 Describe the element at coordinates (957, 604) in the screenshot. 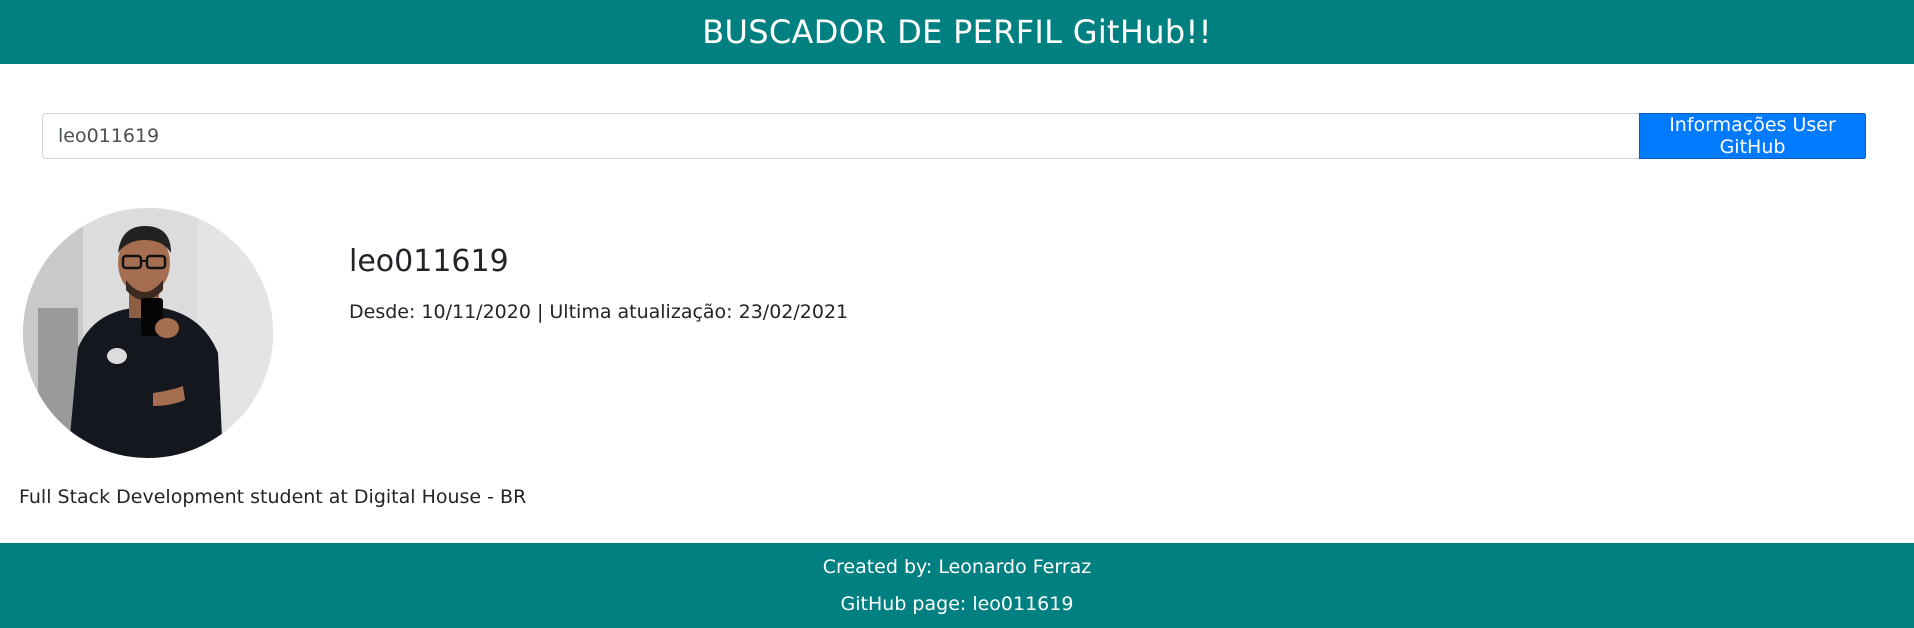

I see `footer-github-page: GitHub page: leo011619` at that location.